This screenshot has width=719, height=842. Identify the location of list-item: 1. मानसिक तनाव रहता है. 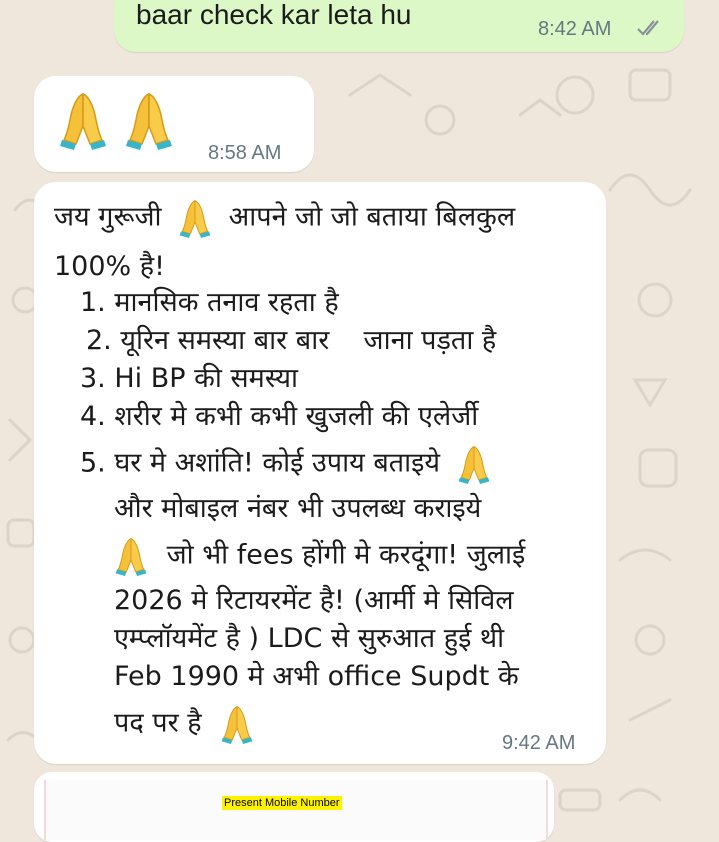
(209, 302).